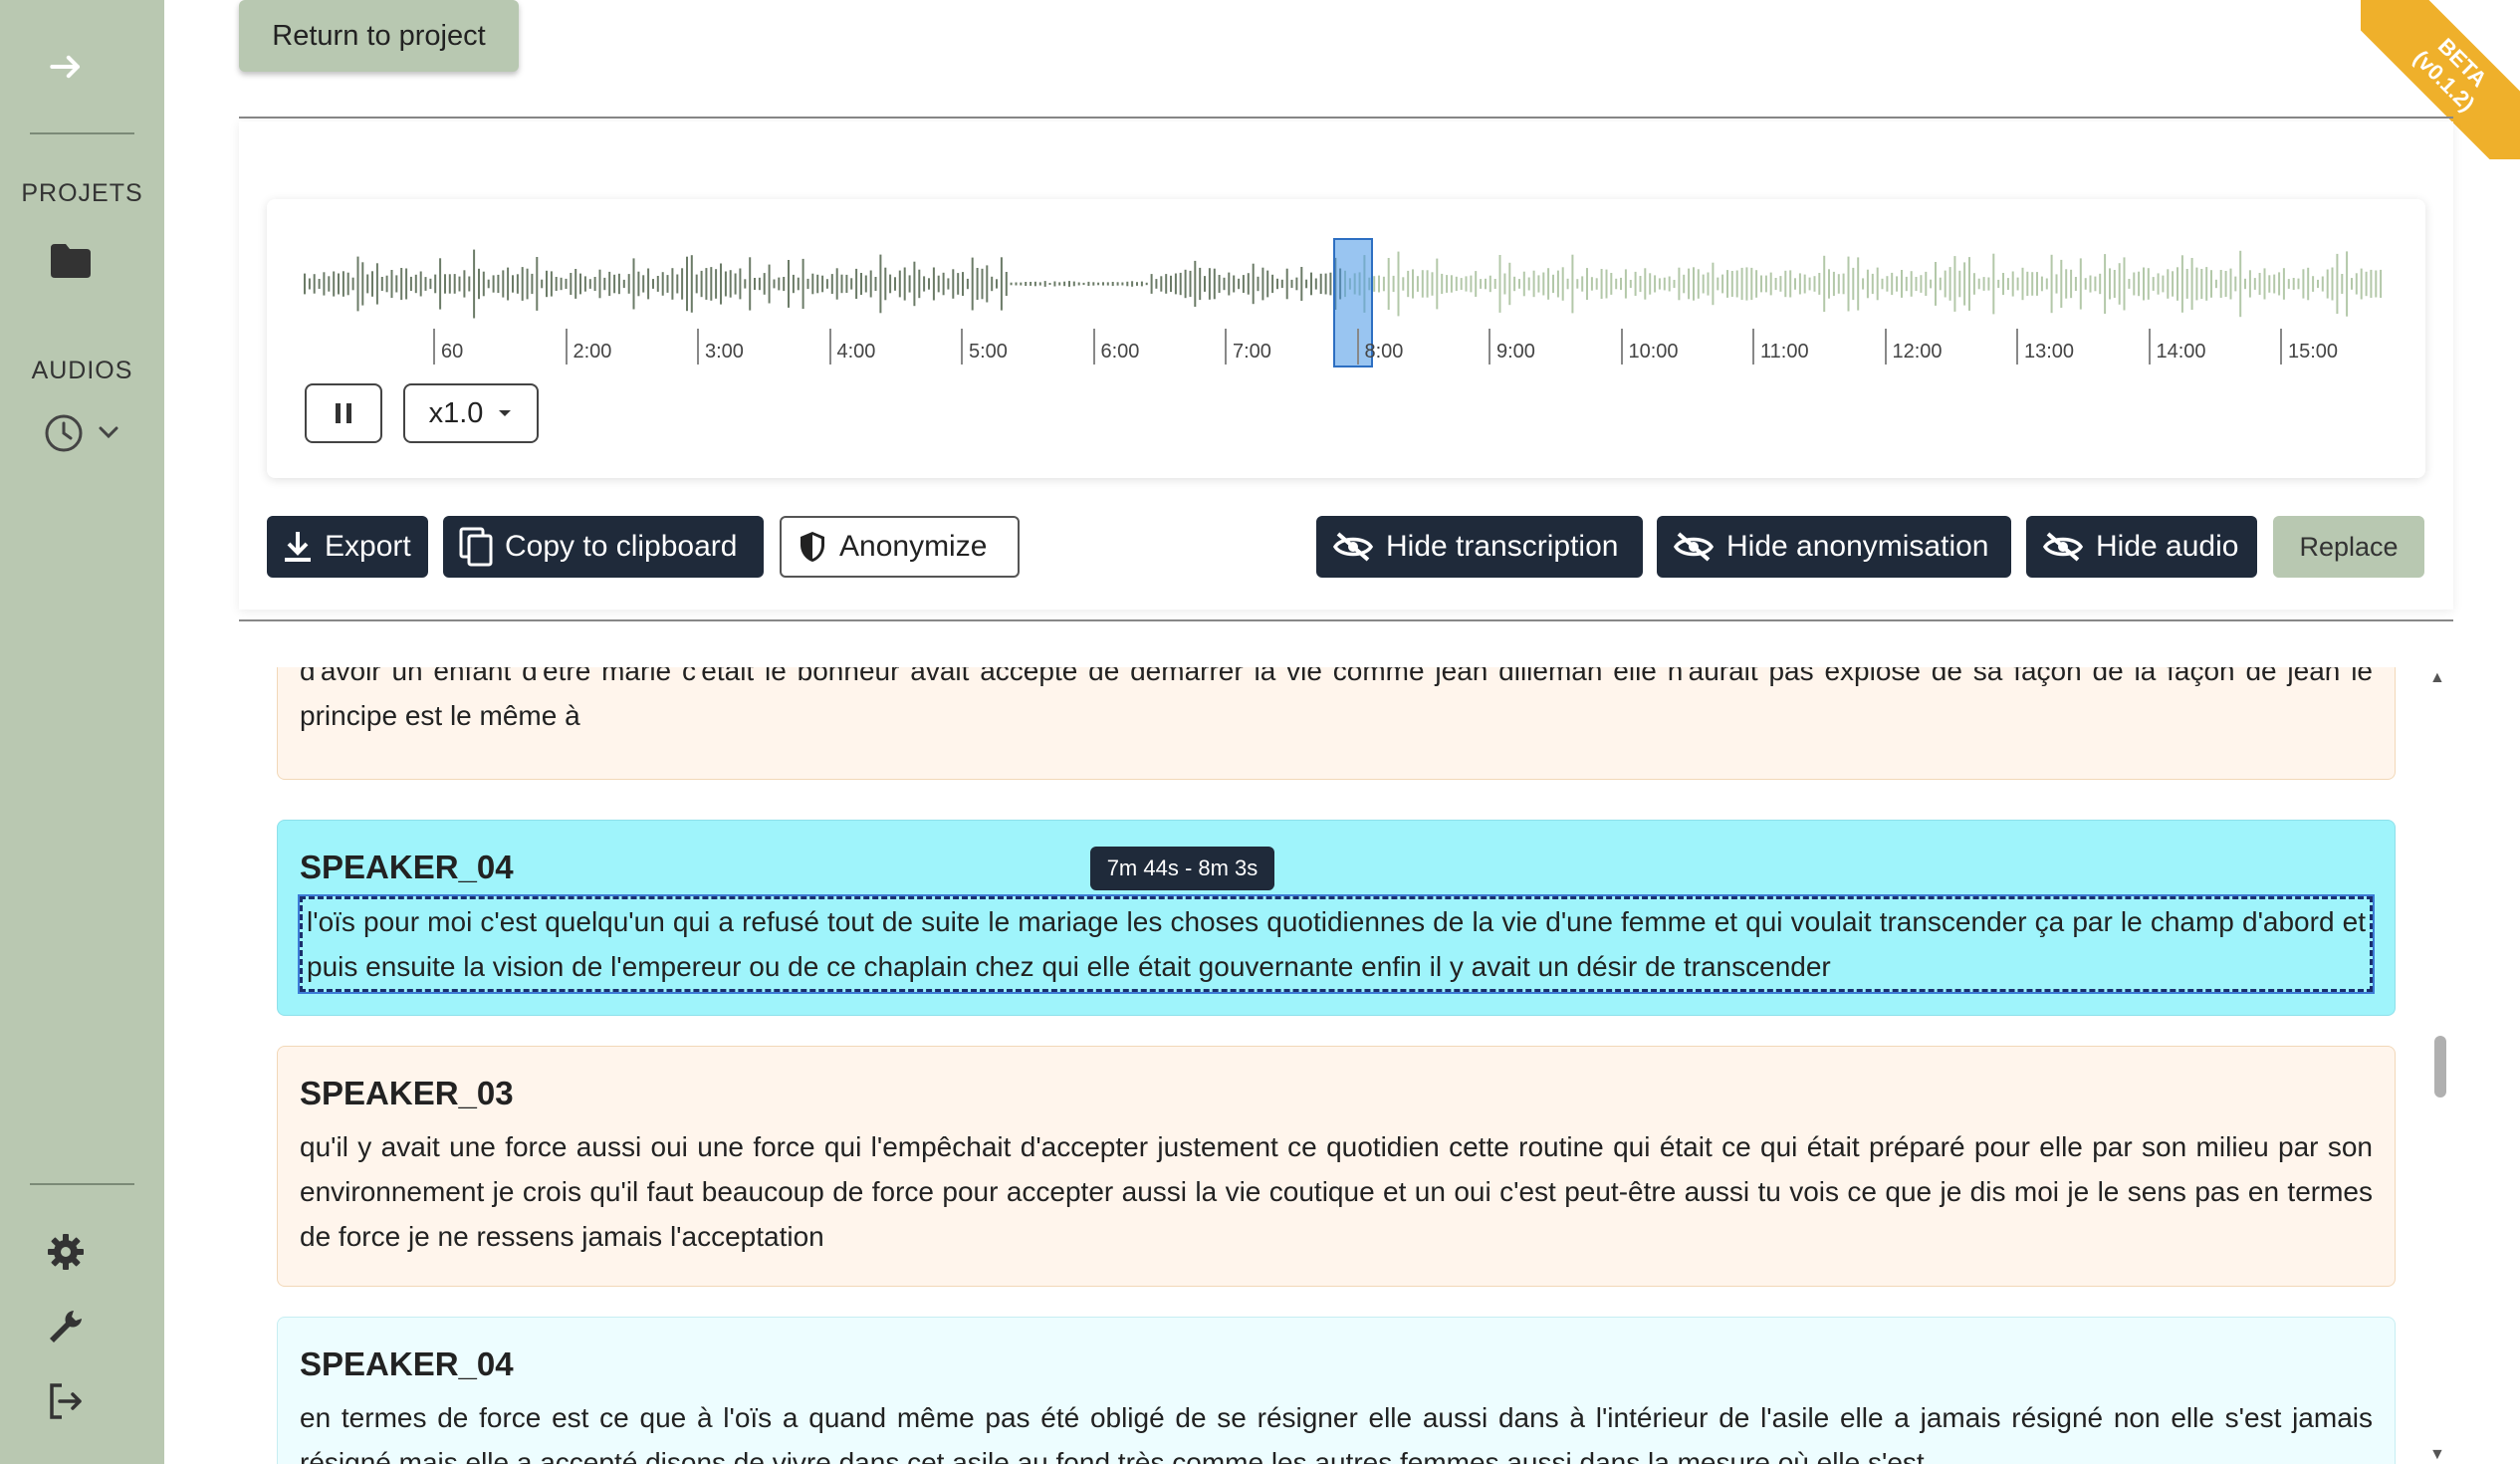 Image resolution: width=2520 pixels, height=1464 pixels. What do you see at coordinates (71, 261) in the screenshot?
I see `folder-icon` at bounding box center [71, 261].